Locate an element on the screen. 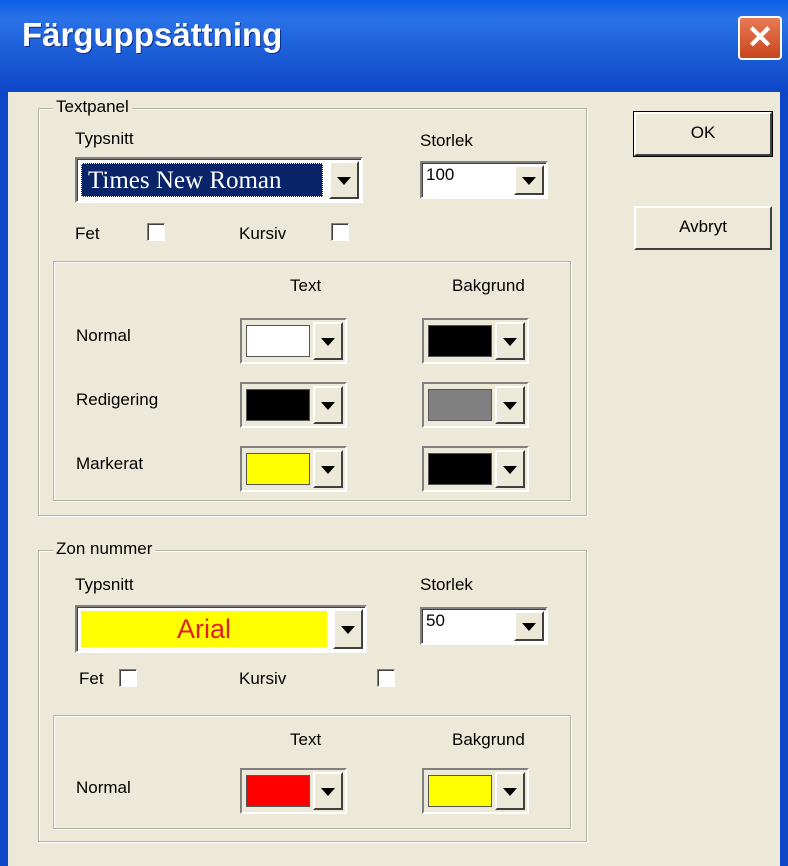 This screenshot has width=788, height=866. title-bar: Färguppsättning ✕ is located at coordinates (394, 46).